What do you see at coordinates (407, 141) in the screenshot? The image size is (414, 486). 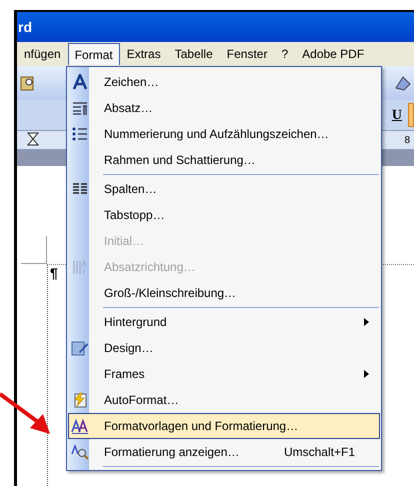 I see `ruler-number: 8` at bounding box center [407, 141].